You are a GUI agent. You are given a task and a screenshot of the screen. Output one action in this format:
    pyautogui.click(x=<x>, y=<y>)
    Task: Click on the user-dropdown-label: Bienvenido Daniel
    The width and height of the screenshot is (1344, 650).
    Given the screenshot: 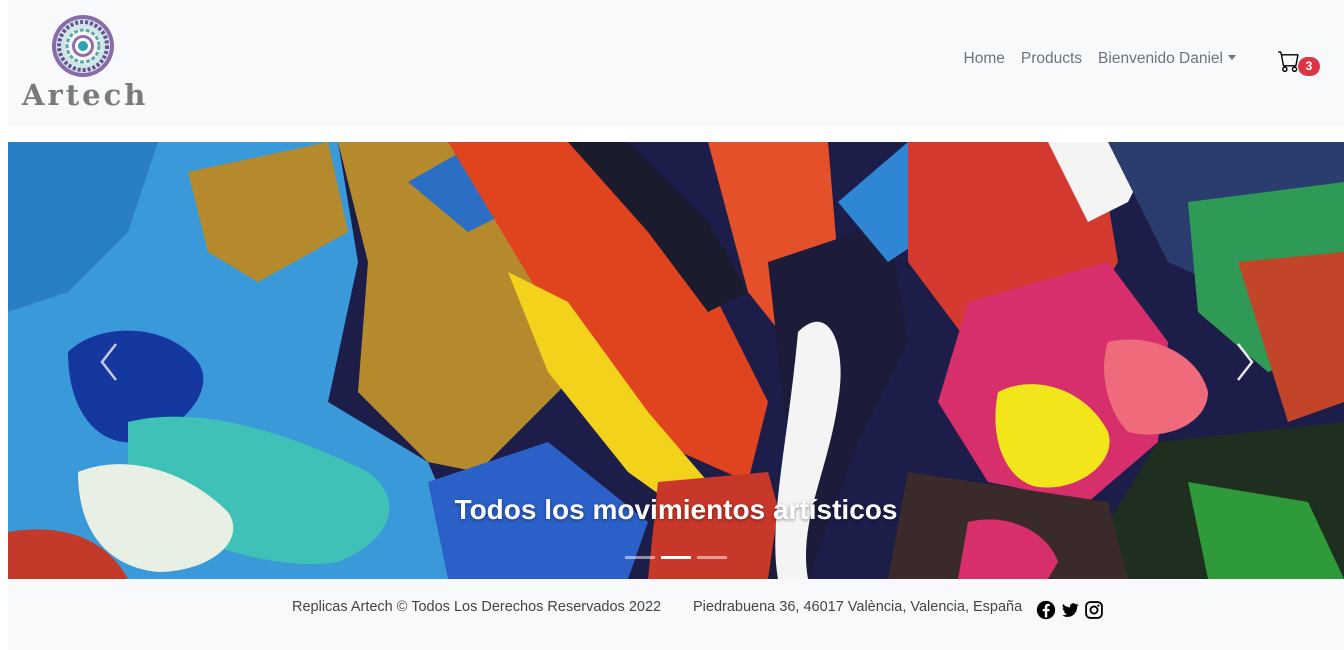 What is the action you would take?
    pyautogui.click(x=1160, y=58)
    